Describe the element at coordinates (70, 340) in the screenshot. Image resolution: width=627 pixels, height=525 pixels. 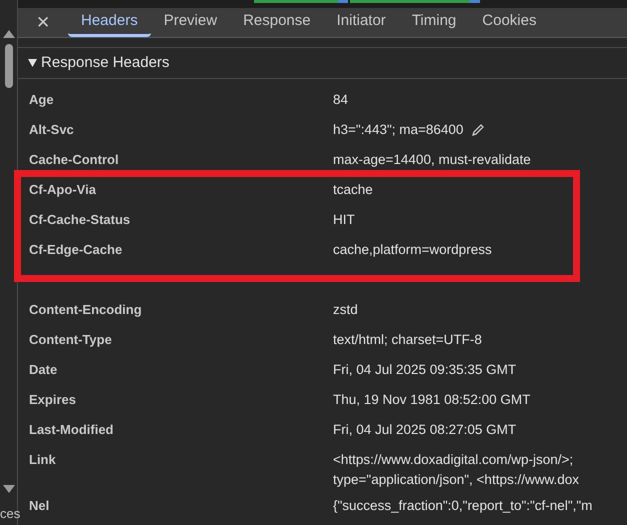
I see `header-name: Content-Type` at that location.